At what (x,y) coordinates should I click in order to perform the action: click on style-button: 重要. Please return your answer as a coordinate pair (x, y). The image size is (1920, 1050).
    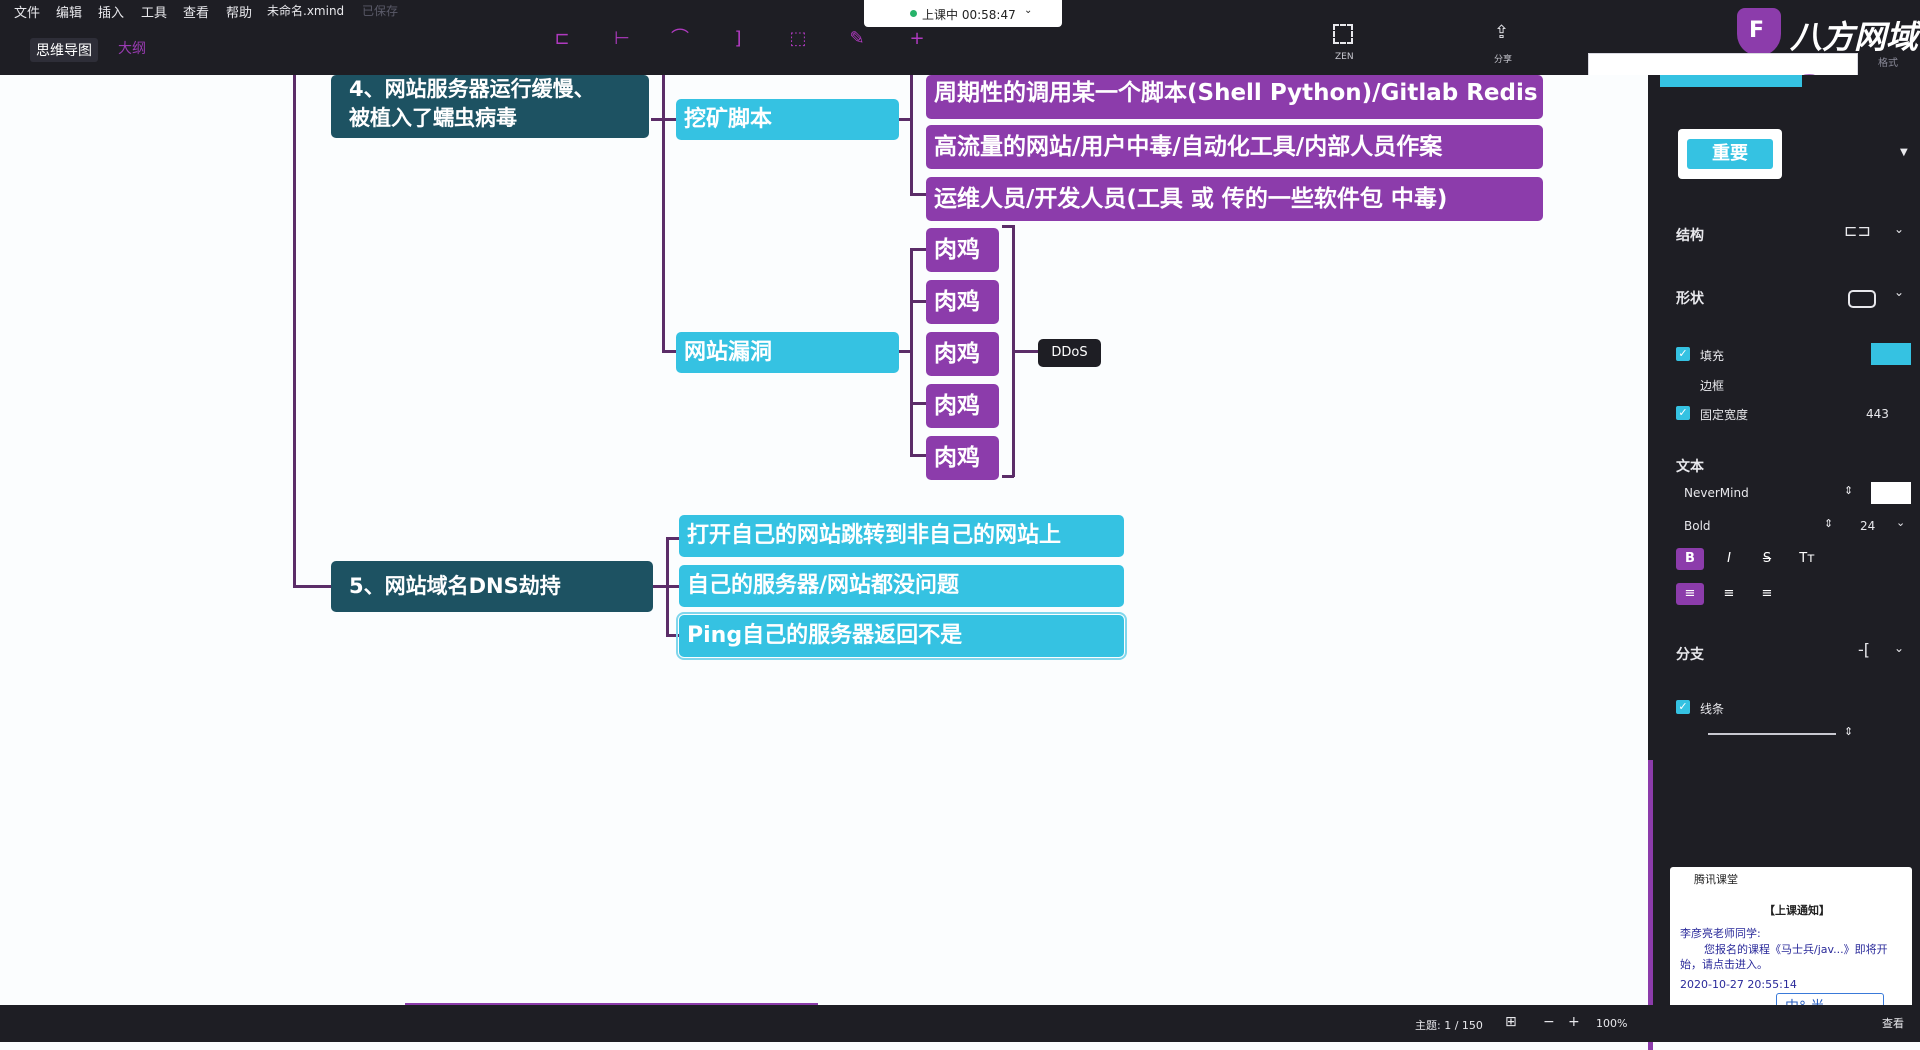
    Looking at the image, I should click on (1730, 154).